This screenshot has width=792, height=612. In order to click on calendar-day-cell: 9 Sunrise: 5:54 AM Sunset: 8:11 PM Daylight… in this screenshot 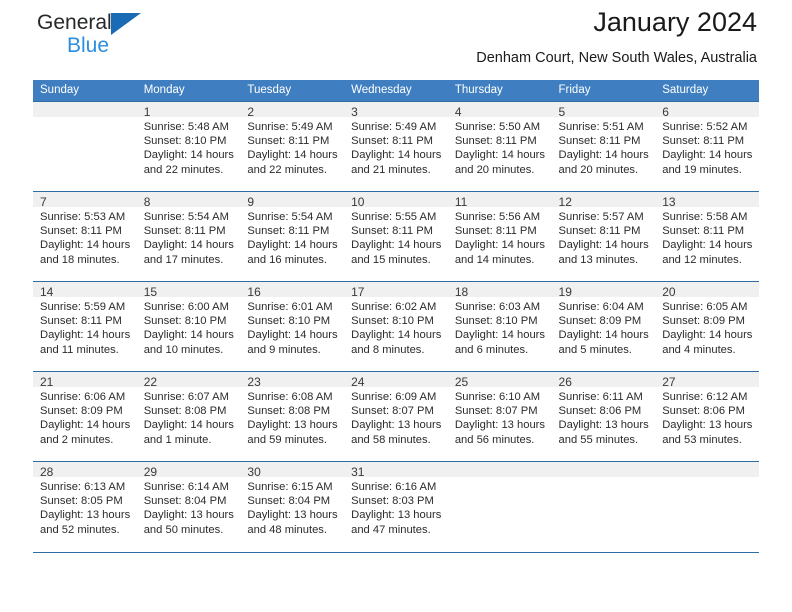, I will do `click(292, 236)`.